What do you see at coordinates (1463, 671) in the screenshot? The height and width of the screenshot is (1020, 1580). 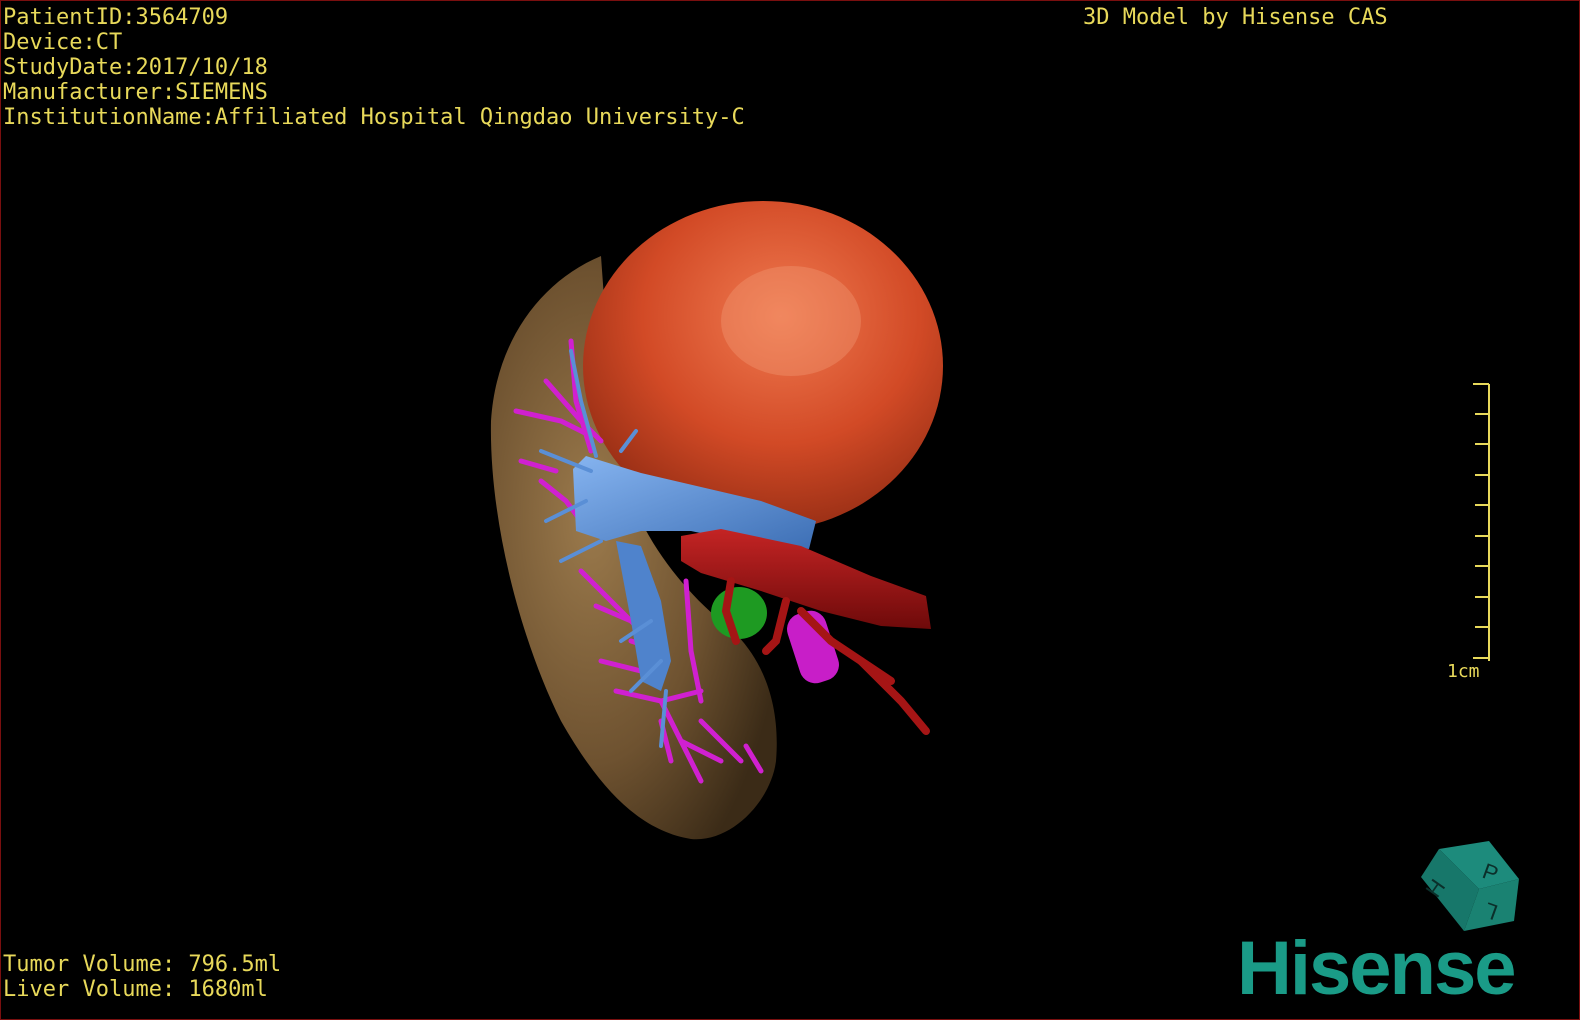 I see `scale-label: 1cm` at bounding box center [1463, 671].